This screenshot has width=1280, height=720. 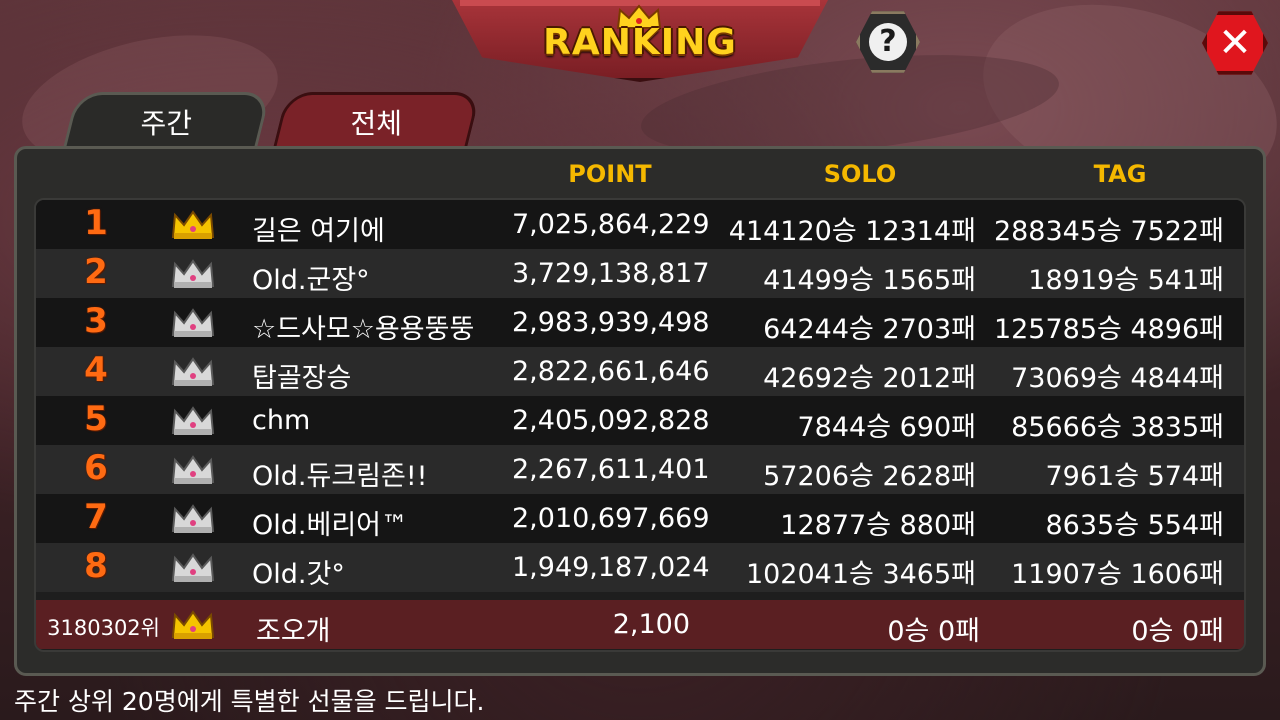 I want to click on my-ranking-row: 3180302위 조오개 2,100 0승 0패 0승 0패, so click(x=640, y=624).